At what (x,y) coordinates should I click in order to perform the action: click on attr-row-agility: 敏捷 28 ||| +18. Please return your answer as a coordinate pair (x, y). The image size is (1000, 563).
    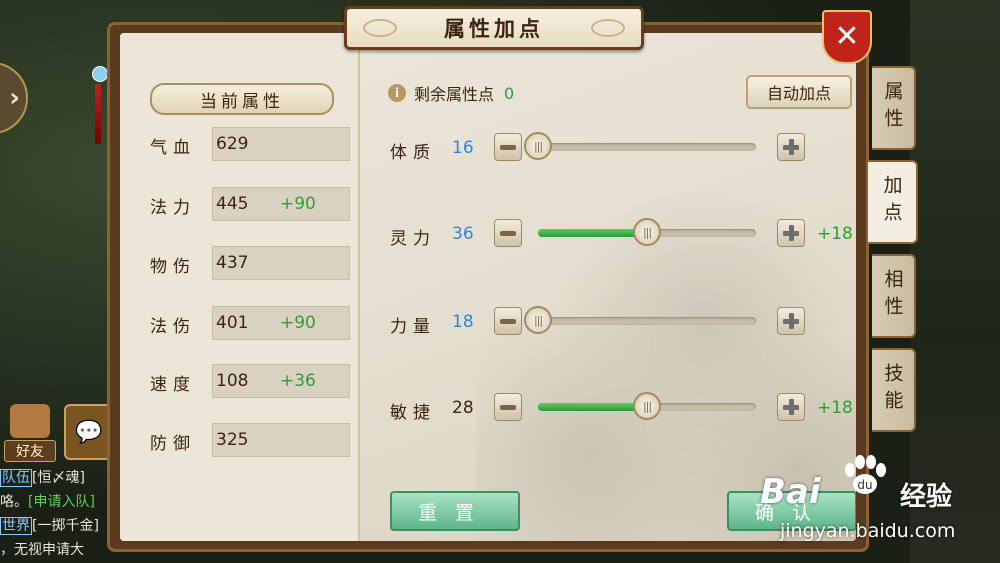
    Looking at the image, I should click on (623, 409).